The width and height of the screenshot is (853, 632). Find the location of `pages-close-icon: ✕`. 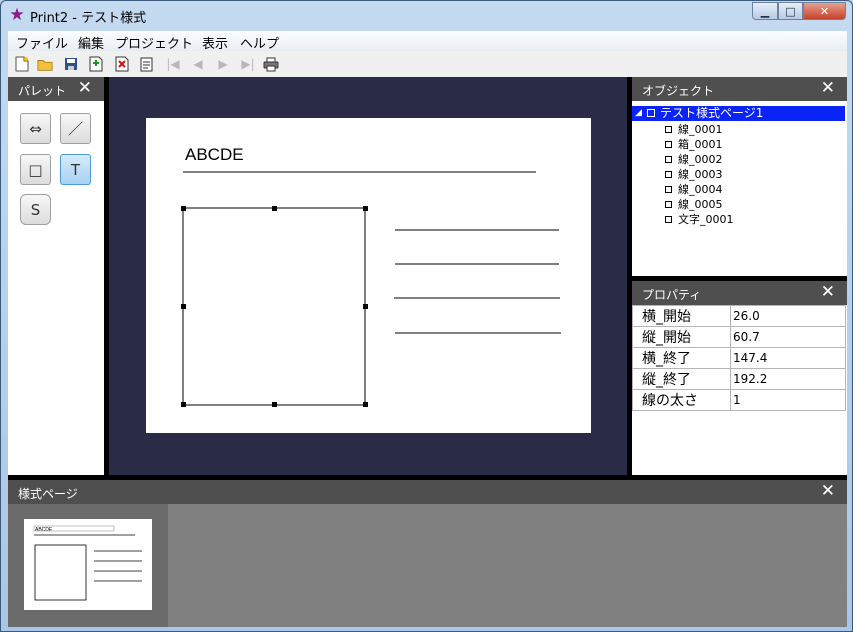

pages-close-icon: ✕ is located at coordinates (828, 491).